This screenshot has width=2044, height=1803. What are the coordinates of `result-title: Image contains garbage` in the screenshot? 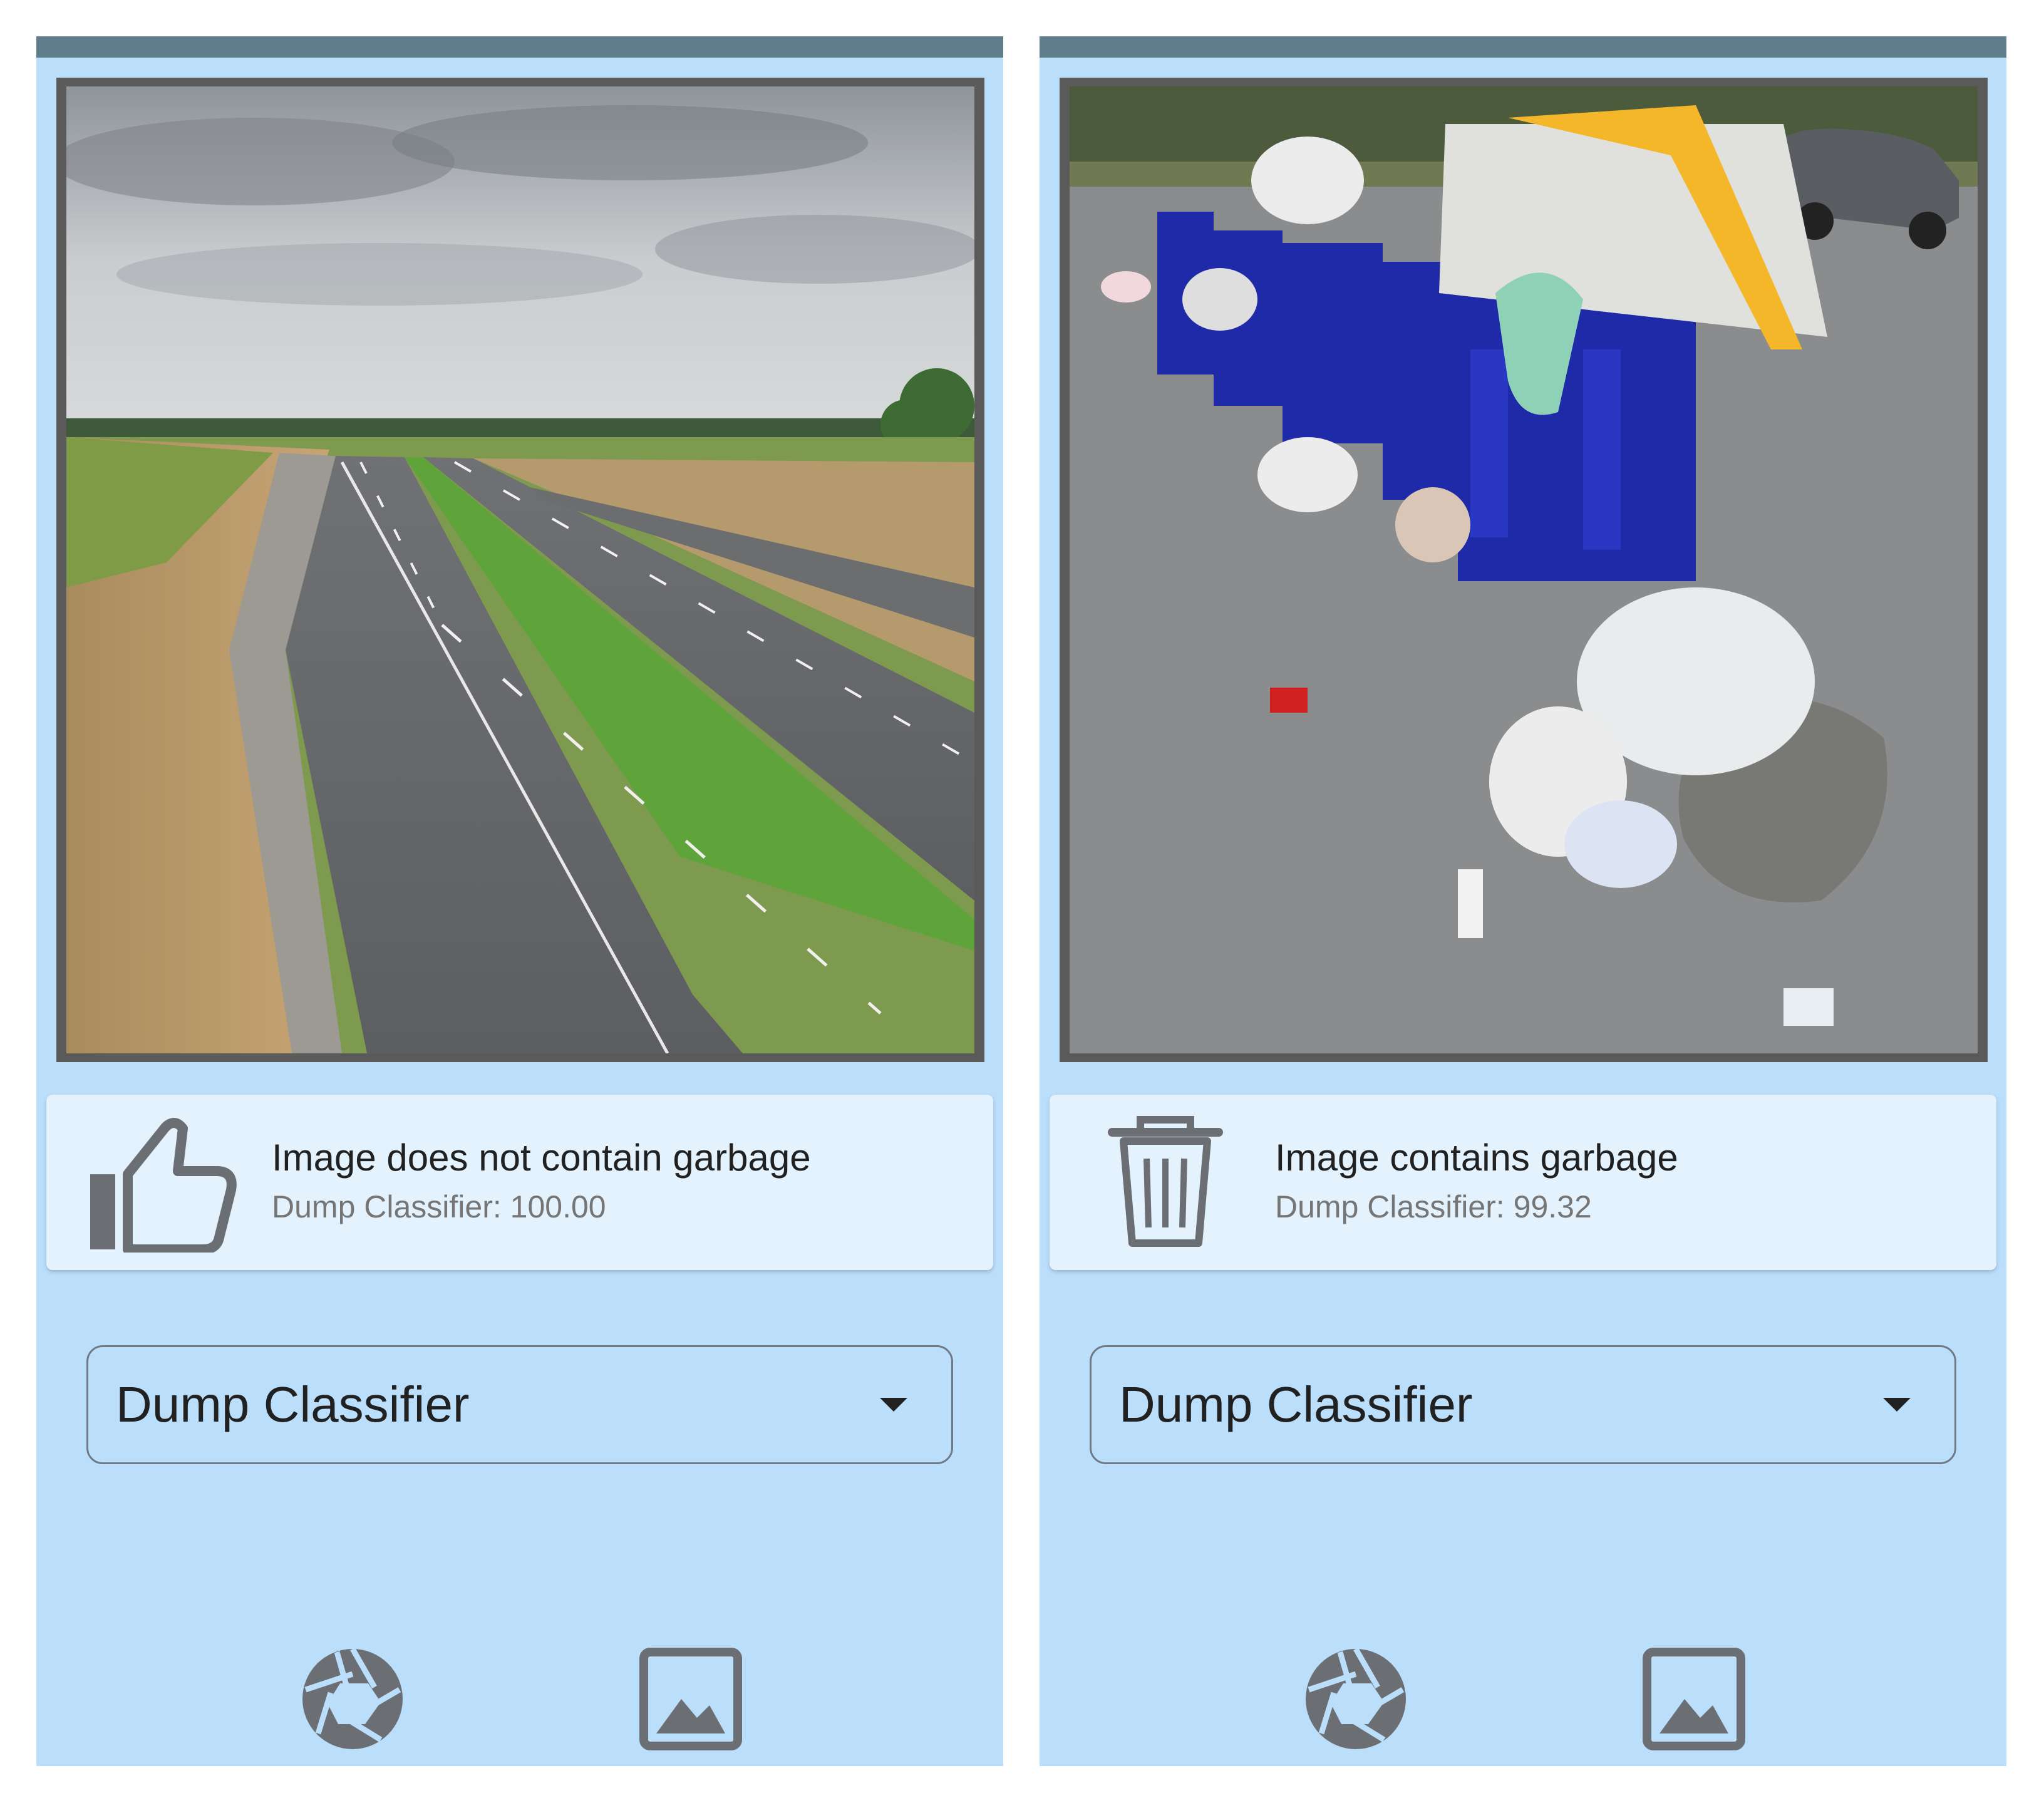 It's located at (1476, 1158).